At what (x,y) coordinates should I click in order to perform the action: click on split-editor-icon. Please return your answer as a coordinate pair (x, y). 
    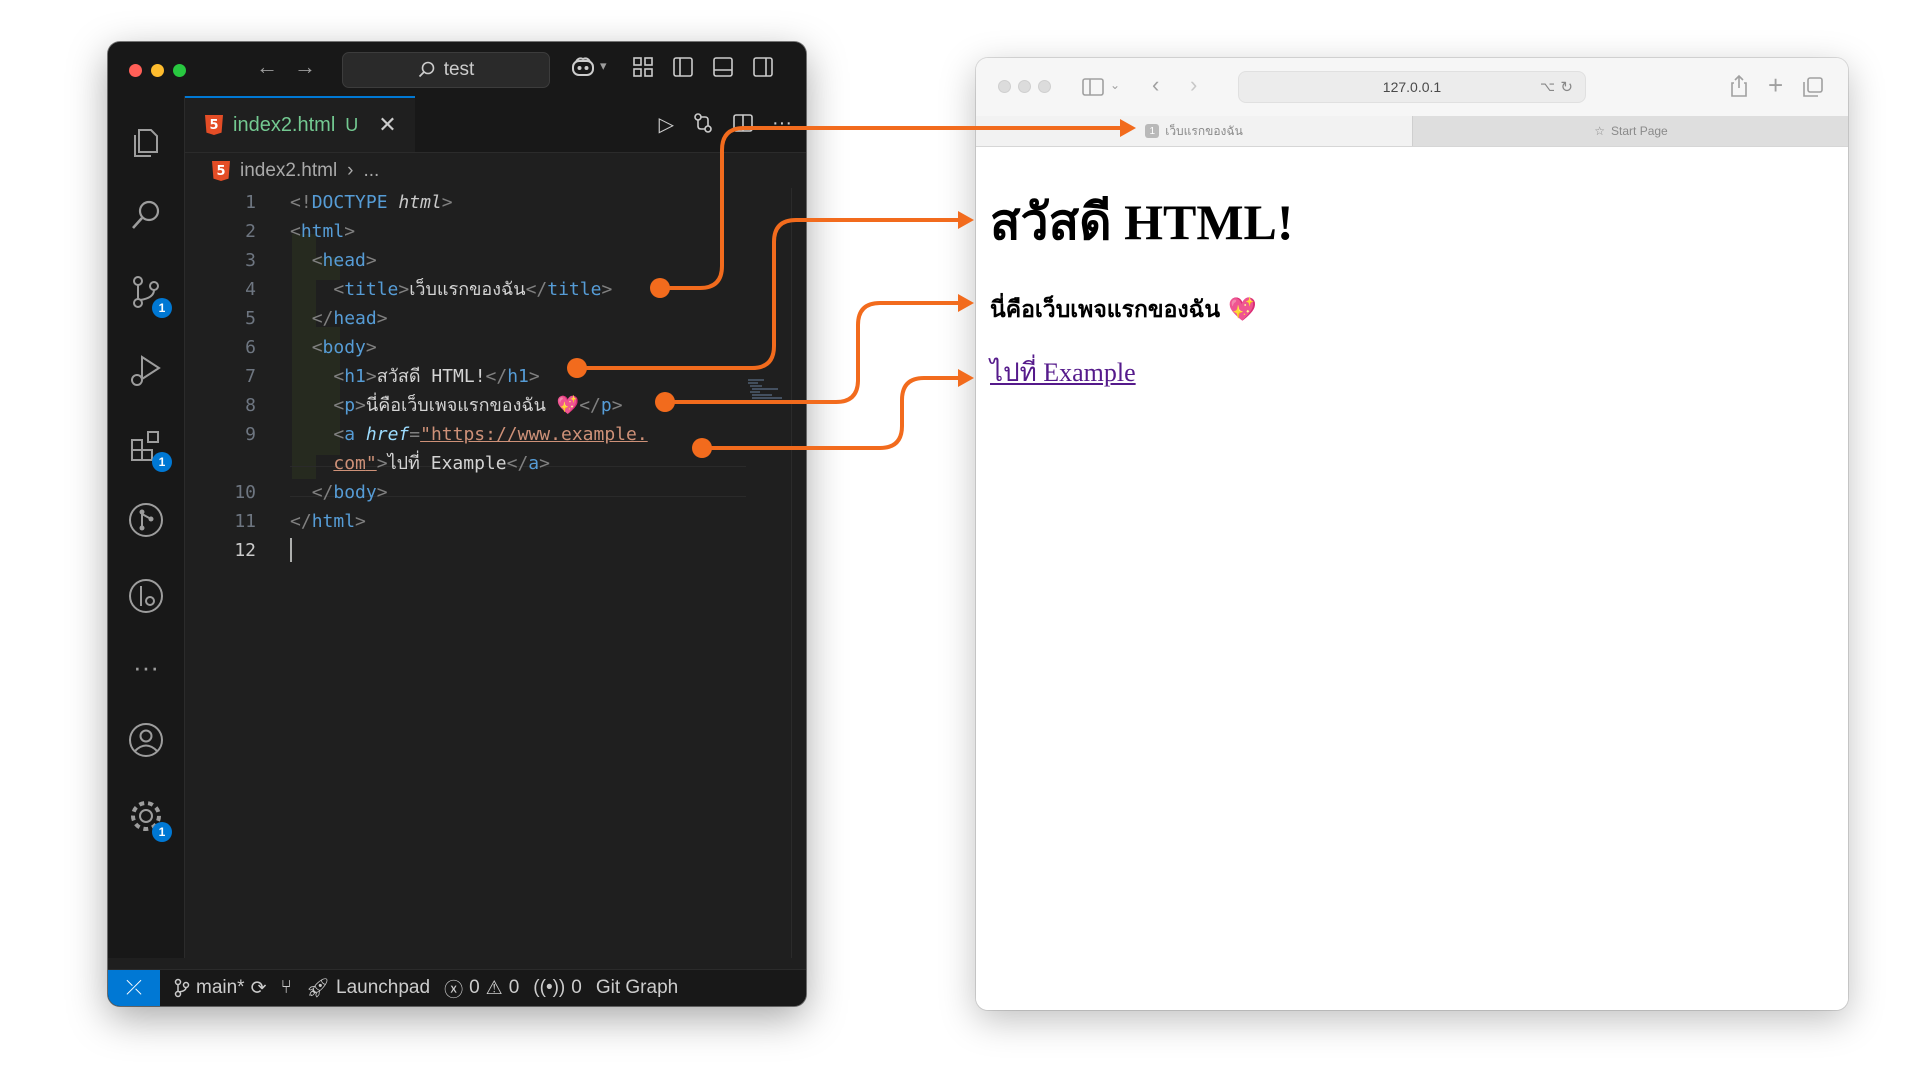
    Looking at the image, I should click on (743, 123).